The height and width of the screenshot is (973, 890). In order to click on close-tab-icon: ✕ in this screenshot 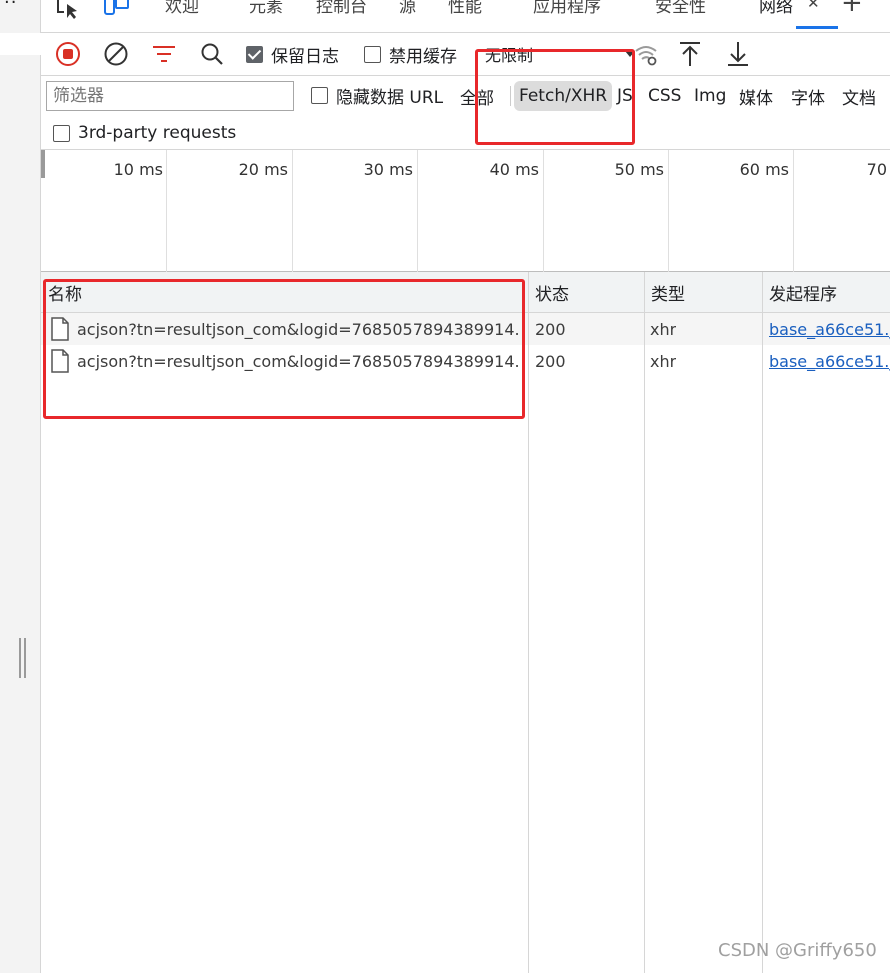, I will do `click(813, 6)`.